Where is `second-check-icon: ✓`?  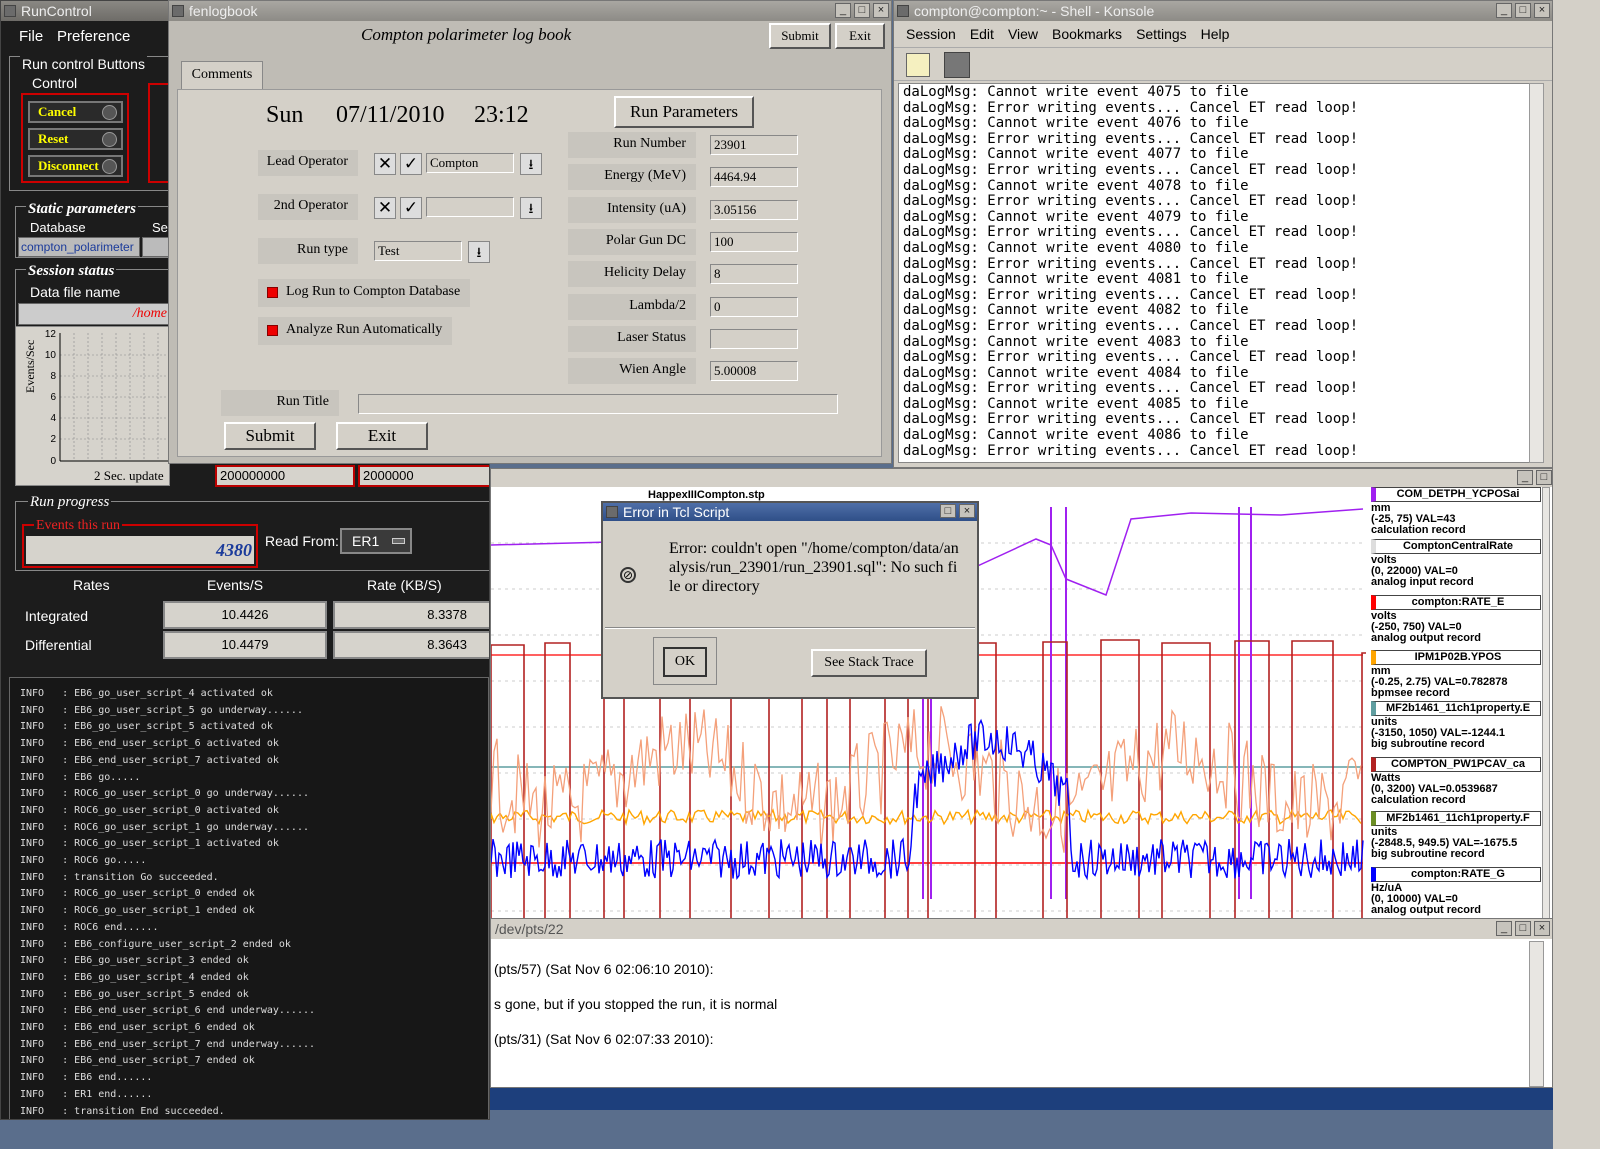
second-check-icon: ✓ is located at coordinates (411, 208).